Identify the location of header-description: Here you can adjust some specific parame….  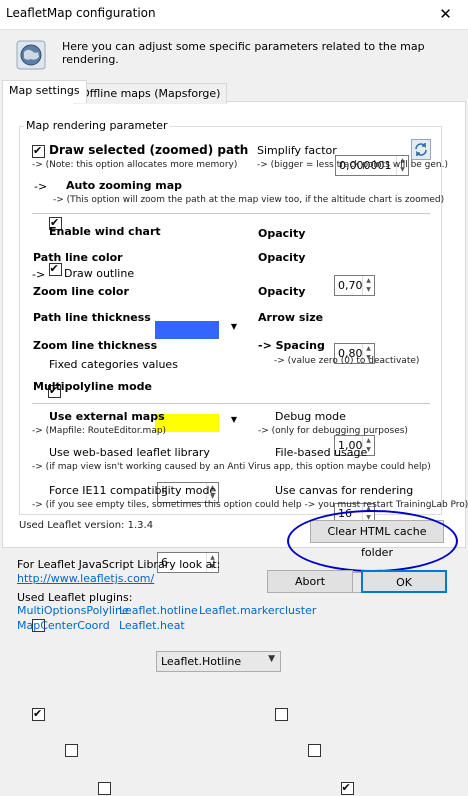
(243, 53).